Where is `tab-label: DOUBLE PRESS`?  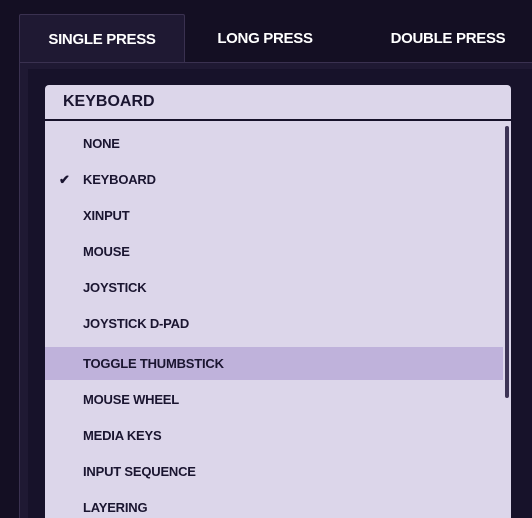 tab-label: DOUBLE PRESS is located at coordinates (448, 38).